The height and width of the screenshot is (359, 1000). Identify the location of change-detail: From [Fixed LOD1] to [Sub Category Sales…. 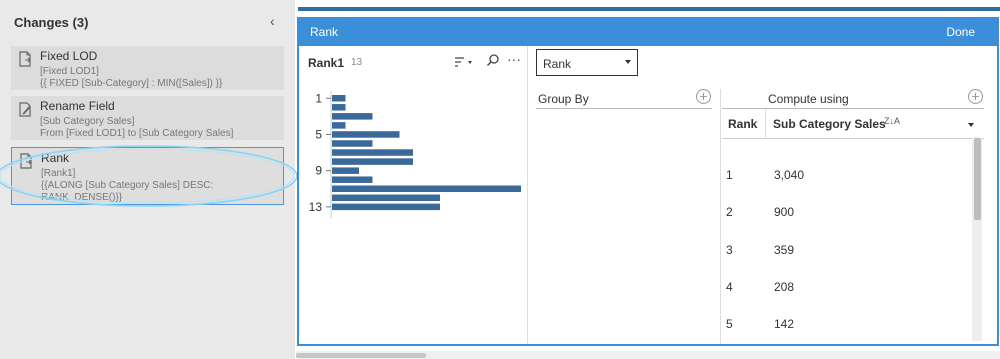
(137, 133).